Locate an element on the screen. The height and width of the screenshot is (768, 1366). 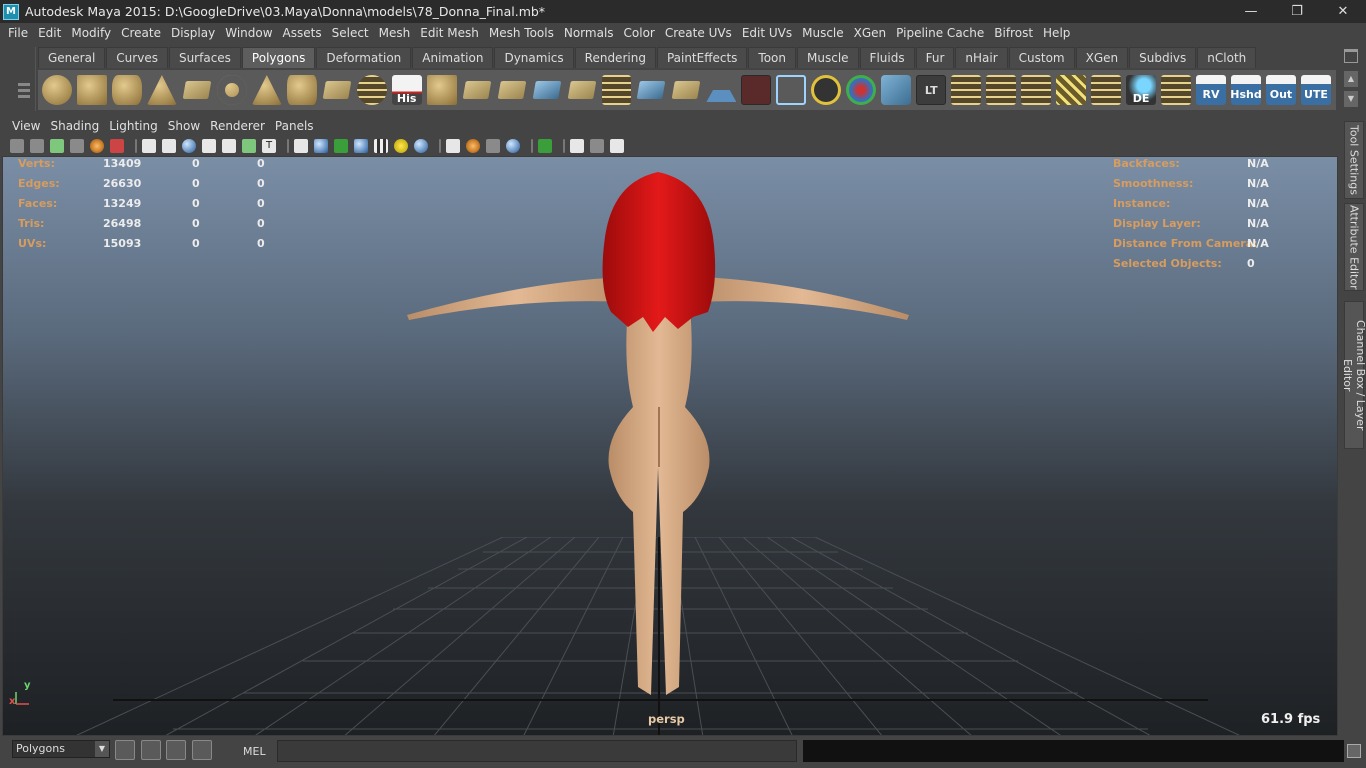
shelf-tab-painteffects: PaintEffects is located at coordinates (702, 57).